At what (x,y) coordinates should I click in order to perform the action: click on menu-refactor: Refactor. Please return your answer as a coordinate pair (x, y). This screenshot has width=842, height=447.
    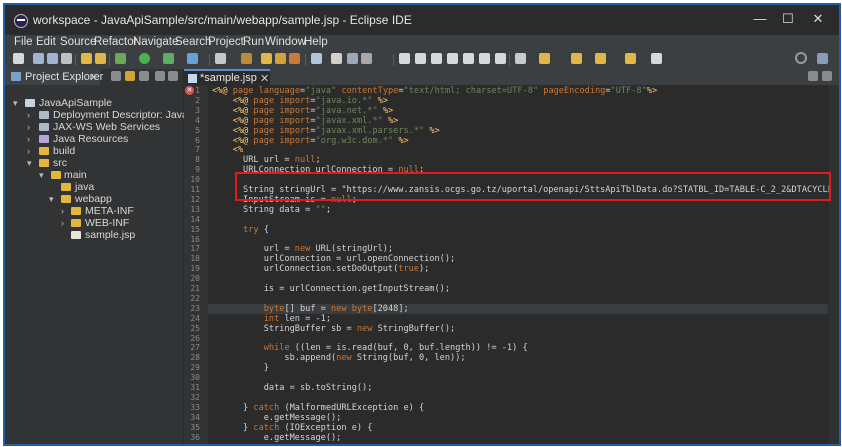
    Looking at the image, I should click on (115, 42).